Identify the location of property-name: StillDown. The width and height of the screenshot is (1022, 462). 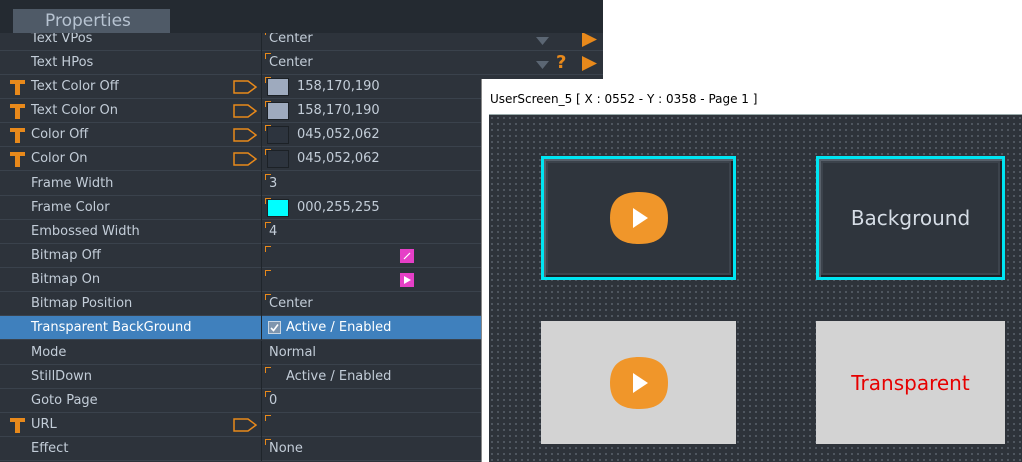
(62, 376).